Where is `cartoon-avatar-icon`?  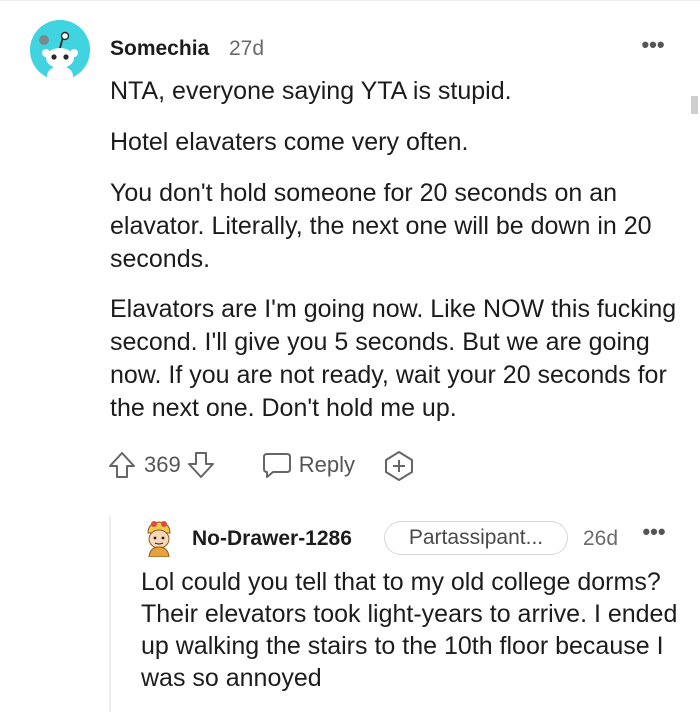 cartoon-avatar-icon is located at coordinates (159, 539).